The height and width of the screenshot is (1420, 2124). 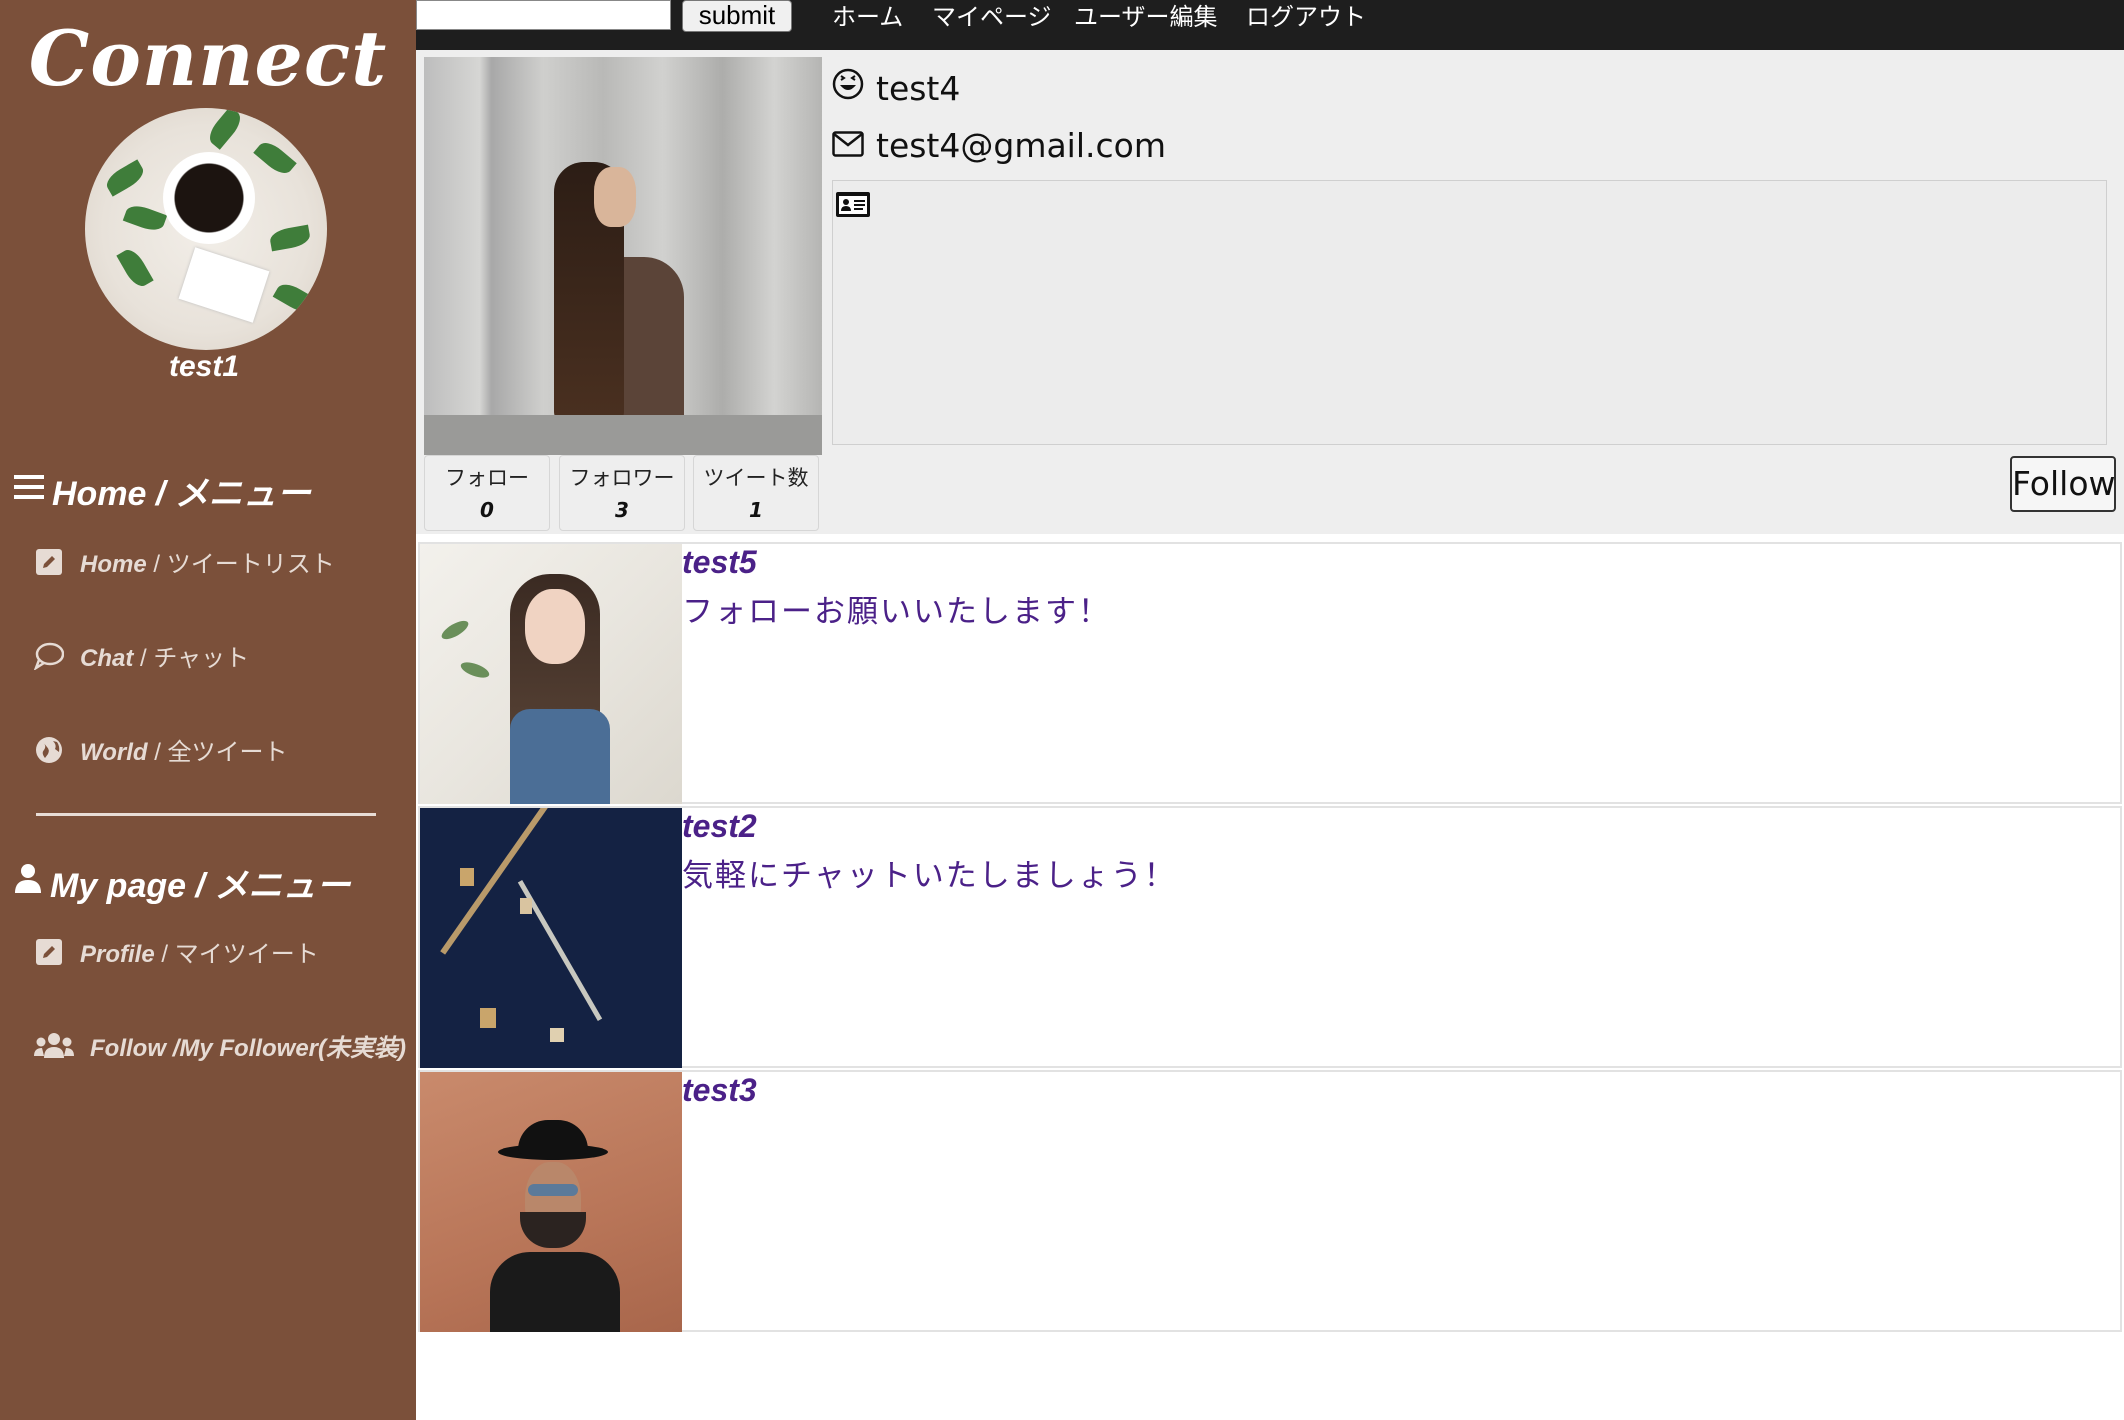 What do you see at coordinates (2063, 484) in the screenshot?
I see `follow-button: Follow` at bounding box center [2063, 484].